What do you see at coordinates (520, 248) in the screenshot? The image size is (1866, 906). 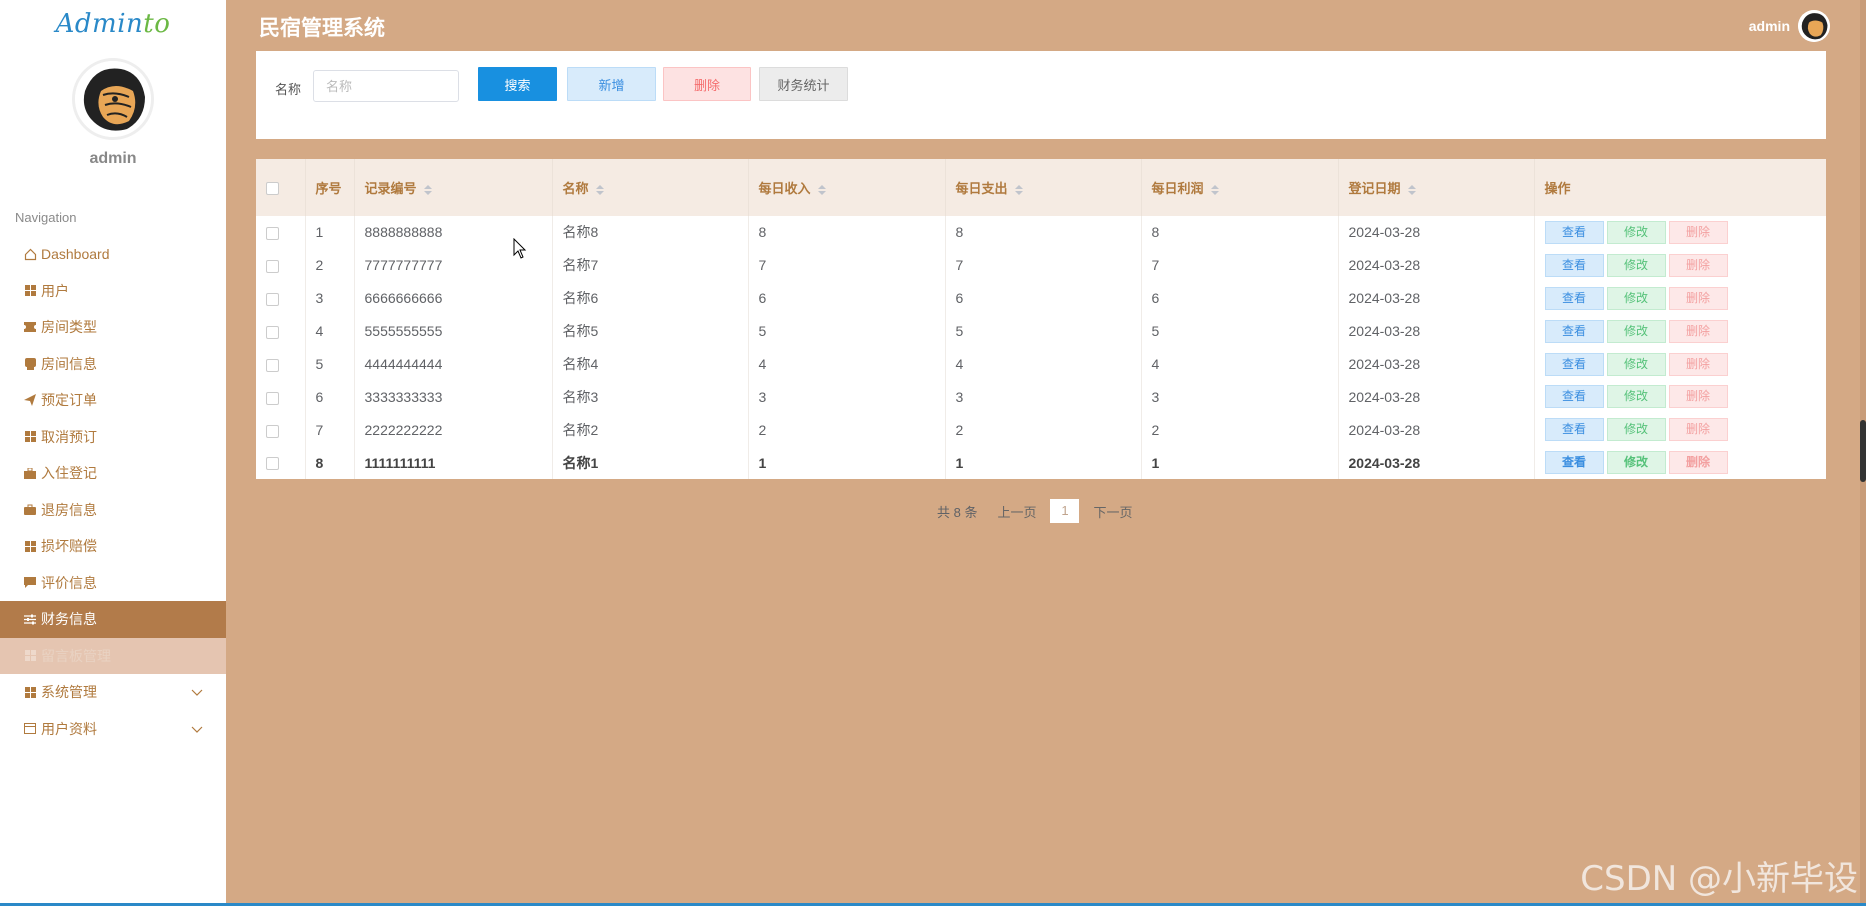 I see `mouse-cursor-icon` at bounding box center [520, 248].